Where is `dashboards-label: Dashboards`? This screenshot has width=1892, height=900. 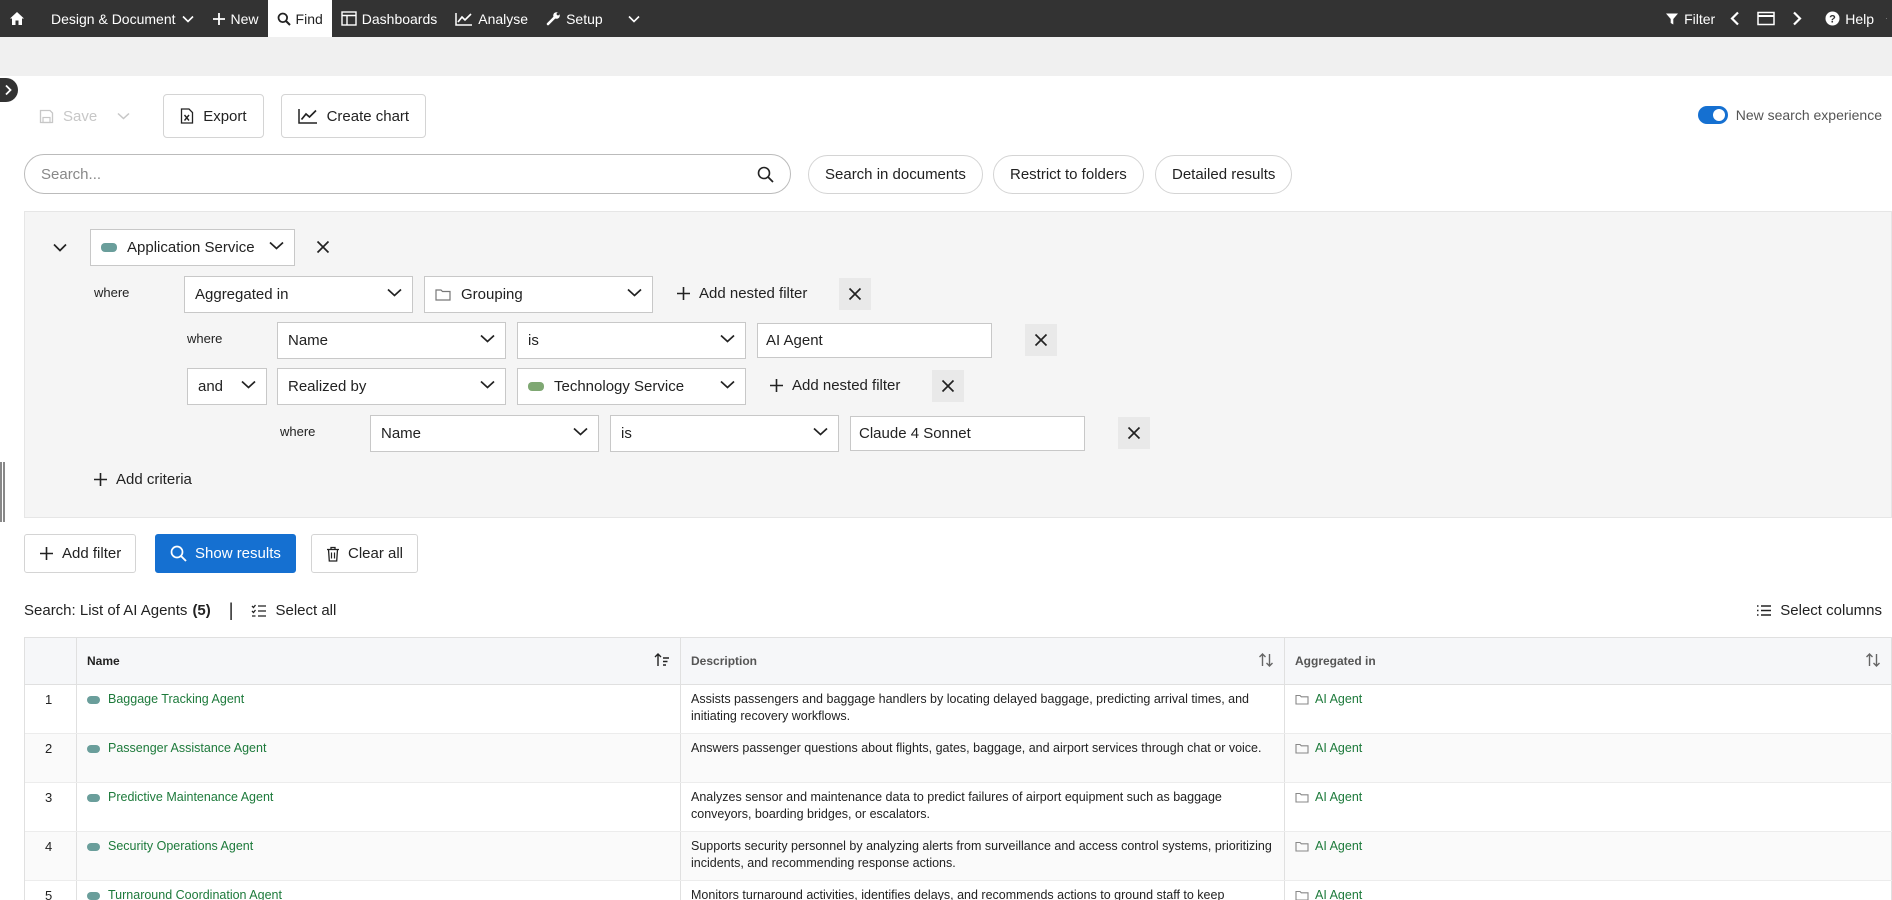 dashboards-label: Dashboards is located at coordinates (399, 18).